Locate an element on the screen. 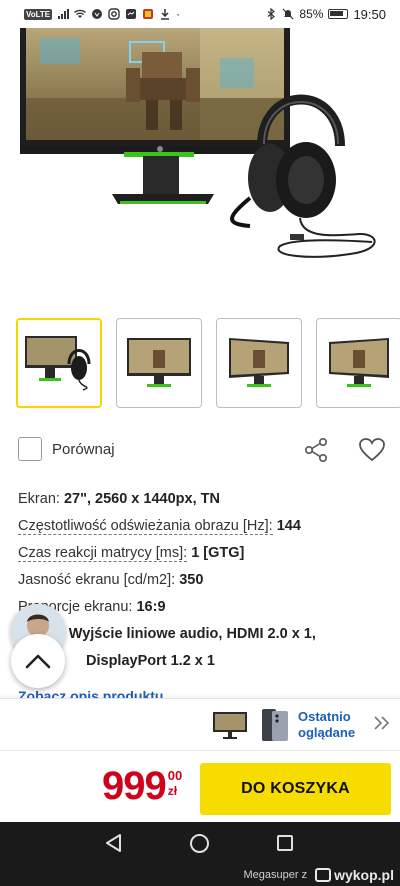  chevron-up-icon is located at coordinates (38, 661).